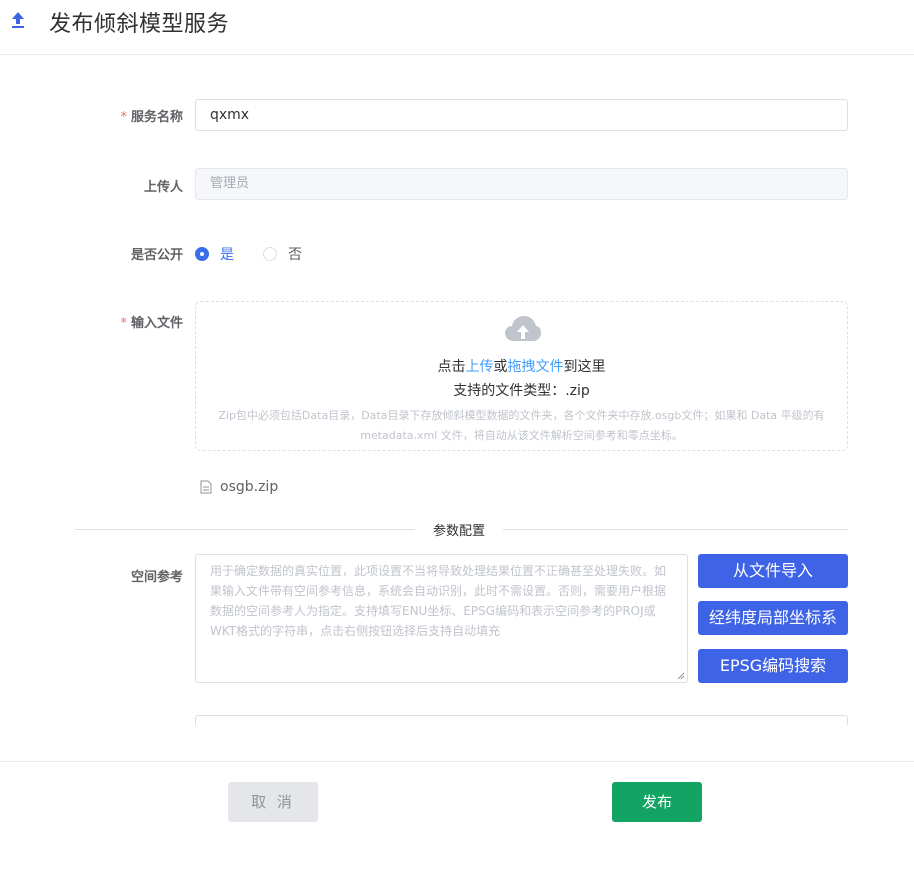 Image resolution: width=914 pixels, height=871 pixels. Describe the element at coordinates (521, 184) in the screenshot. I see `uploader-input: 管理员` at that location.